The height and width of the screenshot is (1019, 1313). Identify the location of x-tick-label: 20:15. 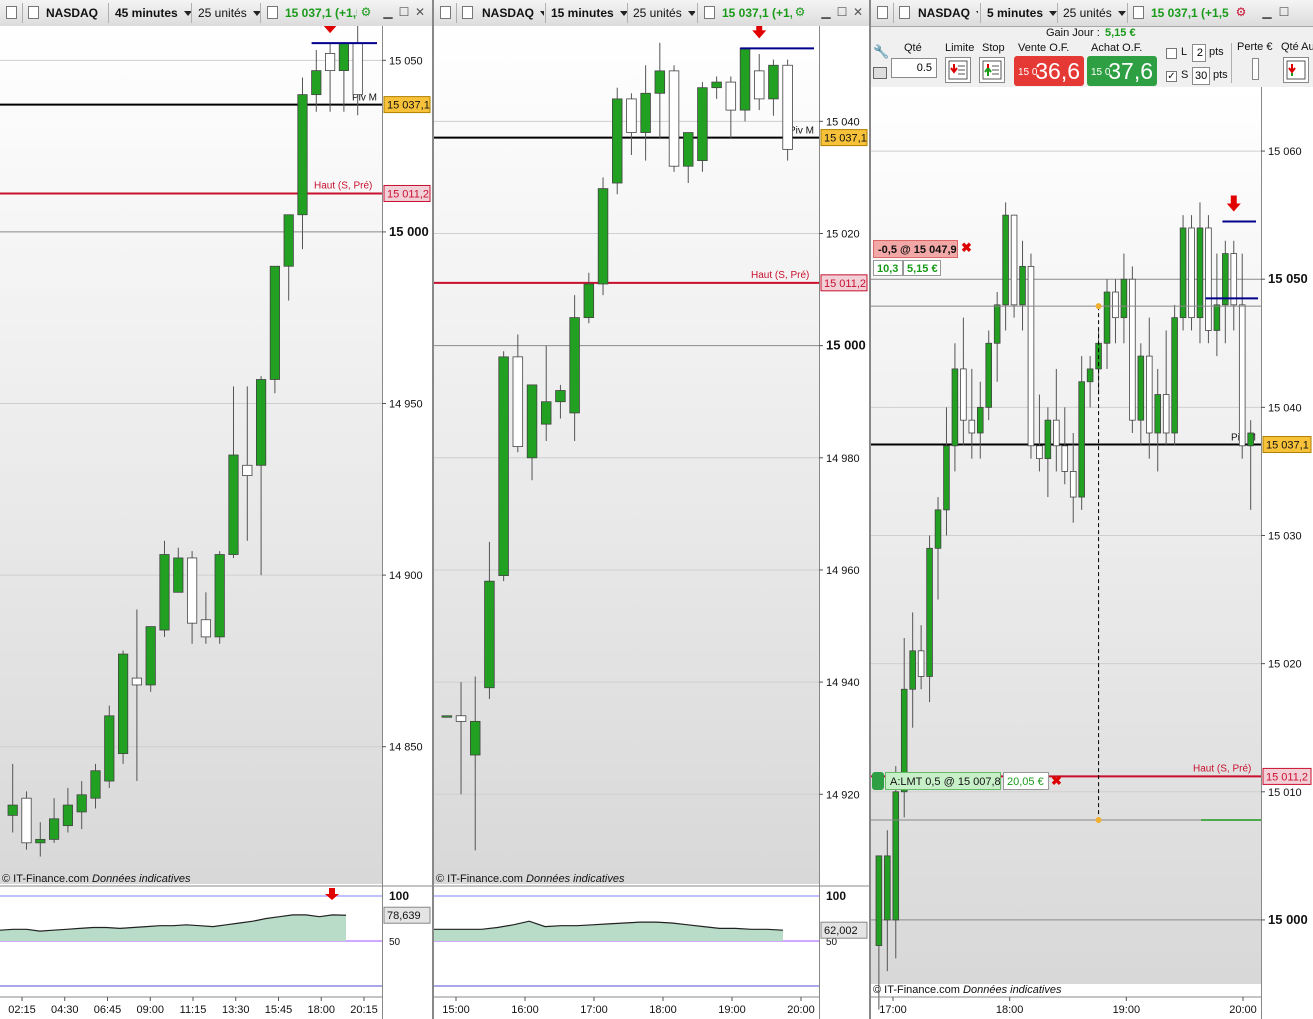
(364, 1010).